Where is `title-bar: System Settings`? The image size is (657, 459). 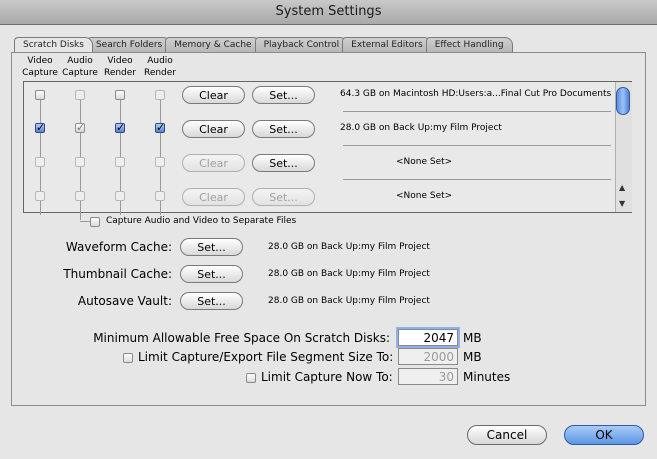
title-bar: System Settings is located at coordinates (328, 12).